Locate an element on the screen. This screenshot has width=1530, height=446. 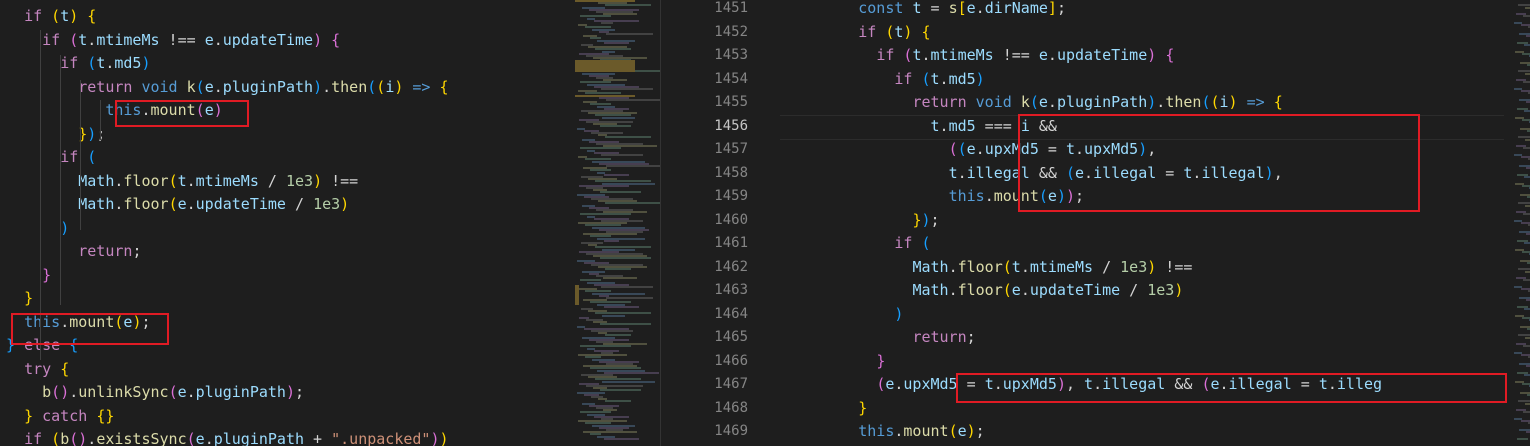
right-minimap is located at coordinates (1521, 223).